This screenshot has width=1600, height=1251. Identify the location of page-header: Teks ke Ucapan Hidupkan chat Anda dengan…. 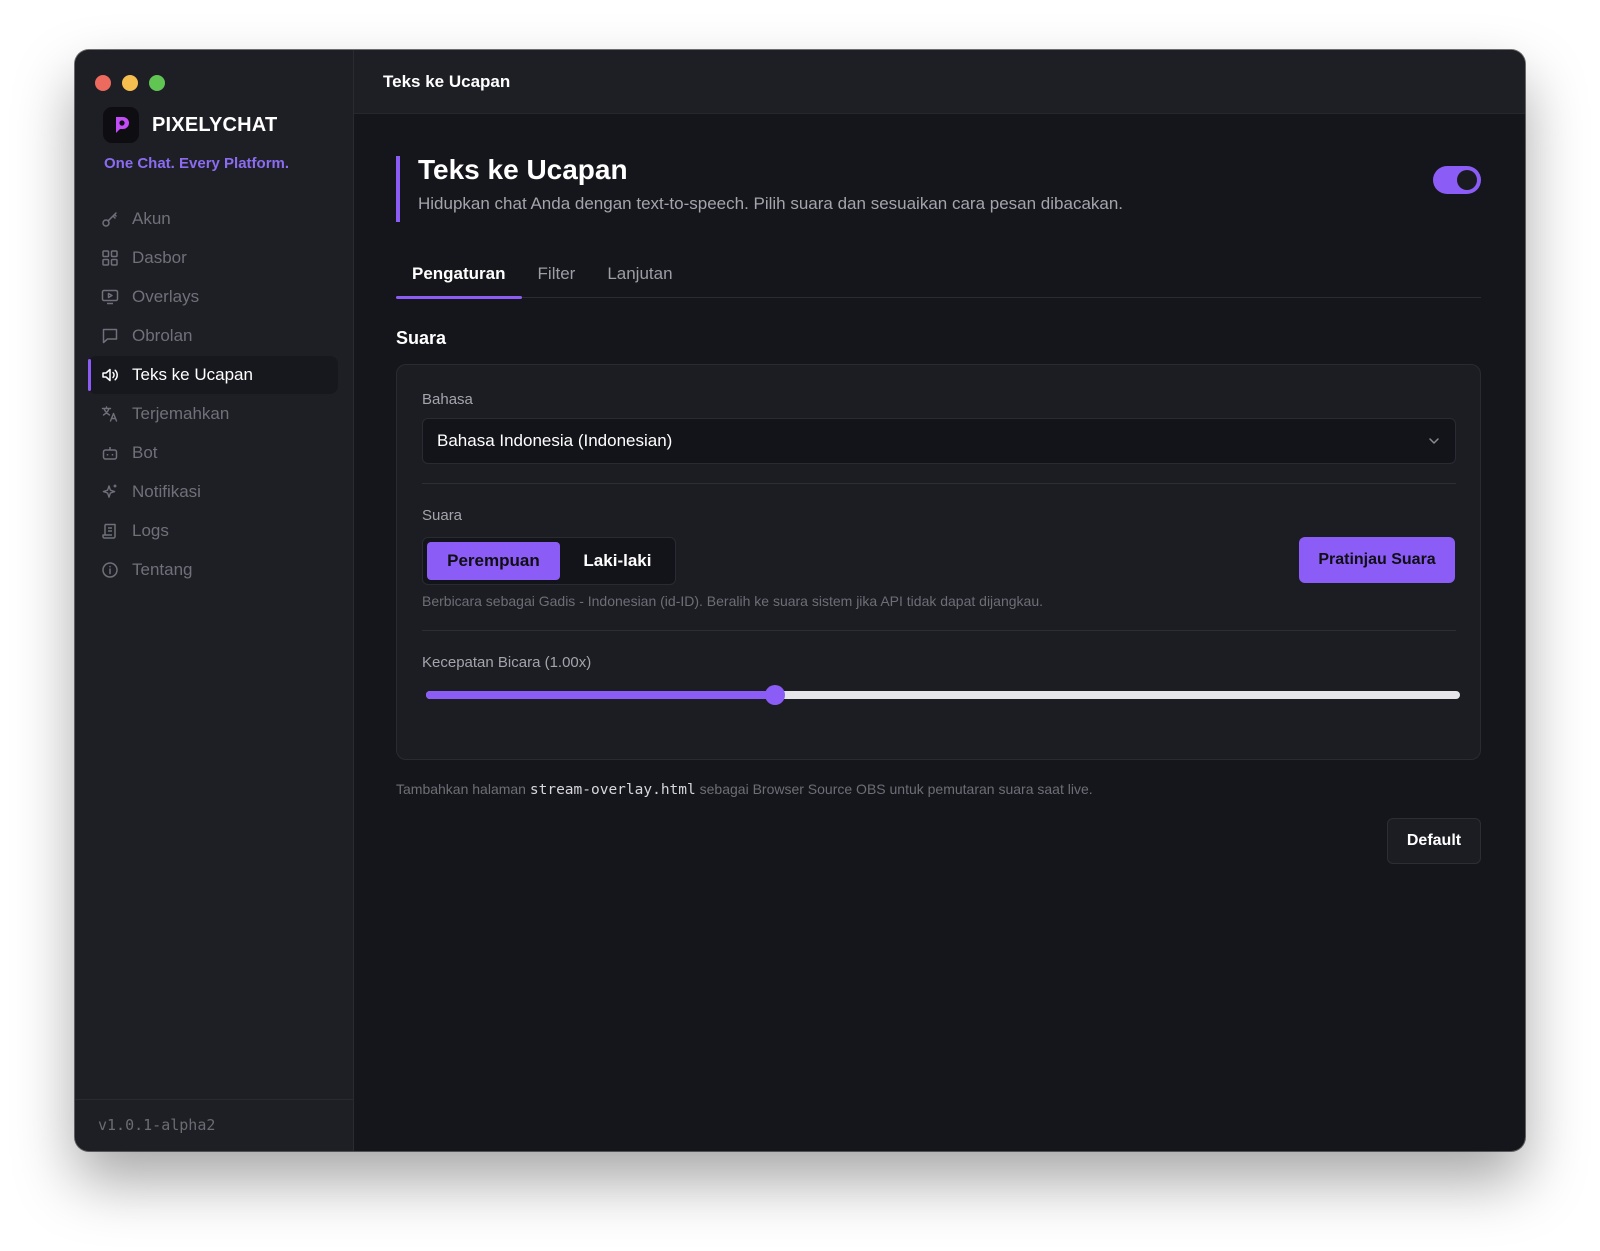
(938, 188).